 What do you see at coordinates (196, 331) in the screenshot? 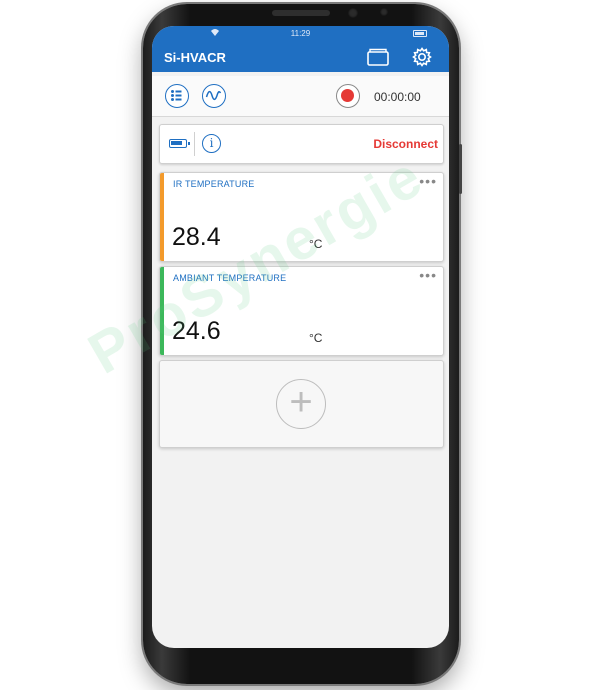
I see `sensor-value: 24.6` at bounding box center [196, 331].